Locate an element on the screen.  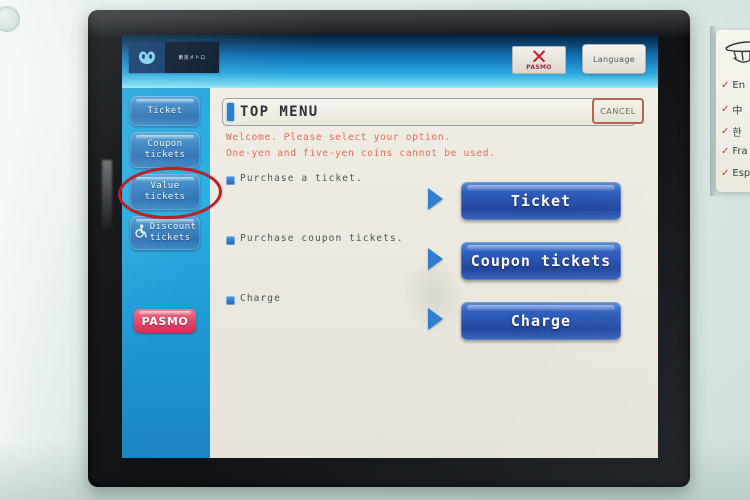
metro-wordmark: 東京メトロ is located at coordinates (192, 57).